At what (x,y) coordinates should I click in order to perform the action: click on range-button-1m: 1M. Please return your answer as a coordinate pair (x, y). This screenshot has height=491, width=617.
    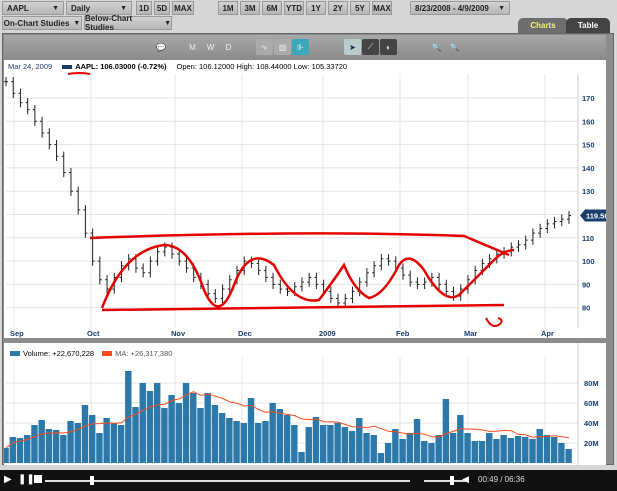
    Looking at the image, I should click on (228, 8).